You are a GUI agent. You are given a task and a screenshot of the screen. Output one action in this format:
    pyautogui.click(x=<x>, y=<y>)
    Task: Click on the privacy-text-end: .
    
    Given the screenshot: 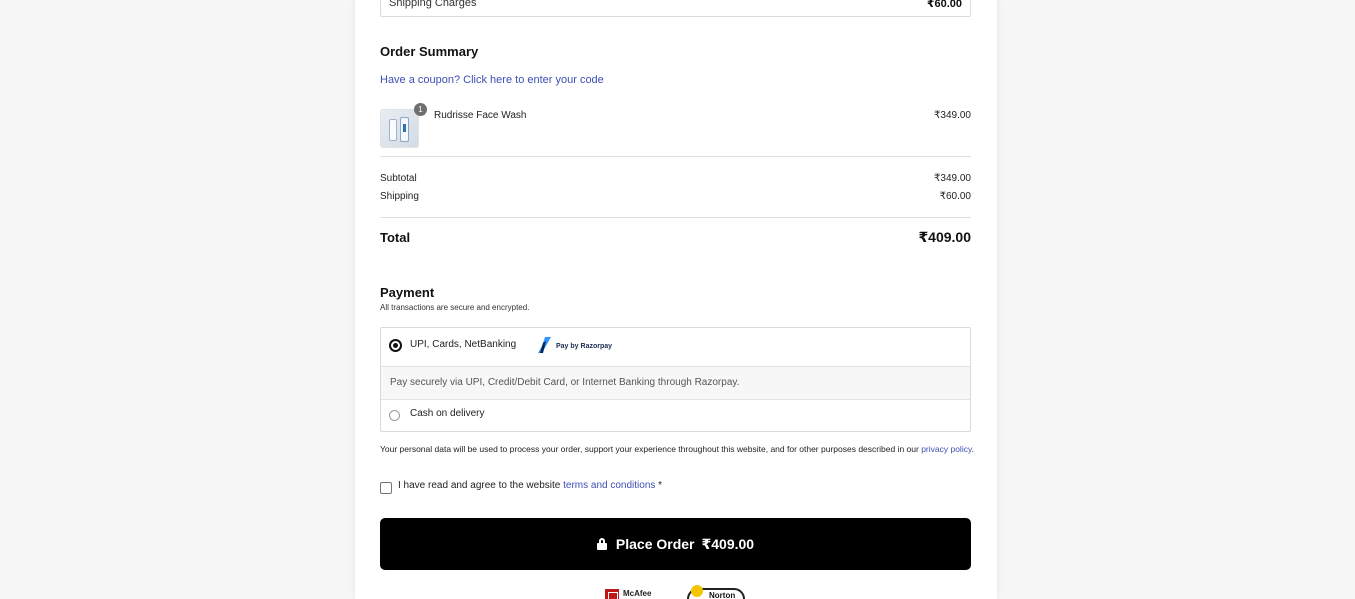 What is the action you would take?
    pyautogui.click(x=972, y=449)
    